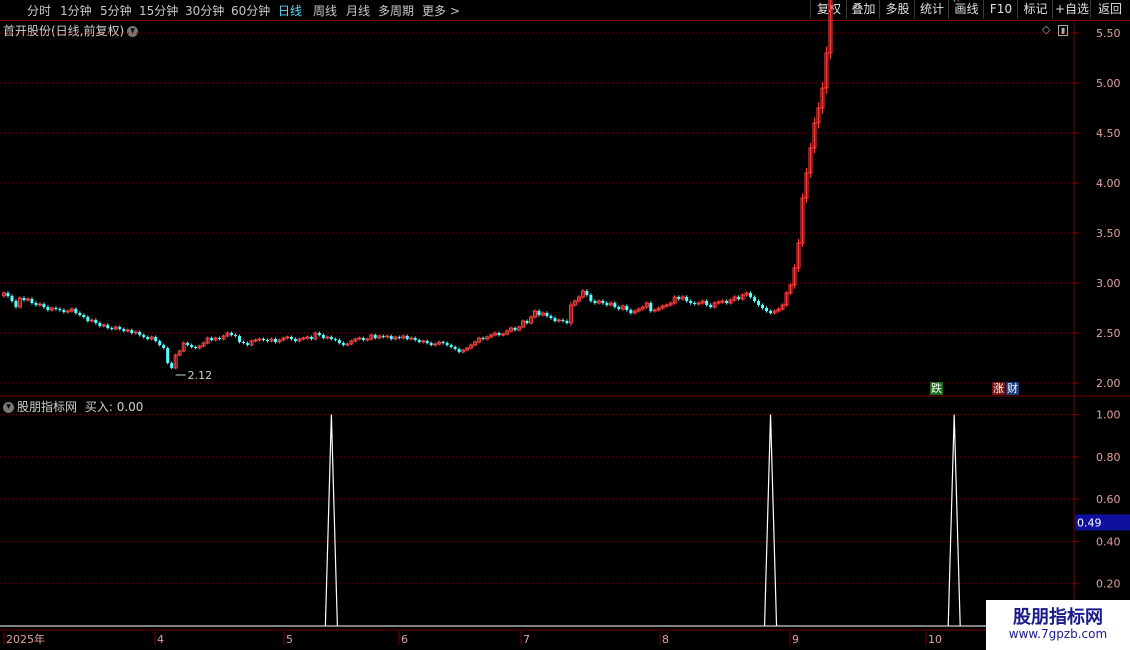 This screenshot has height=650, width=1130. I want to click on period-tab: 15分钟, so click(158, 10).